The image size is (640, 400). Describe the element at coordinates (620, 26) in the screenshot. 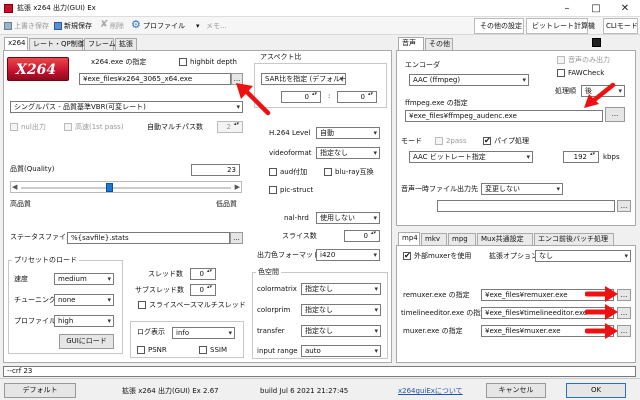

I see `cli-mode-button: CLIモード` at that location.